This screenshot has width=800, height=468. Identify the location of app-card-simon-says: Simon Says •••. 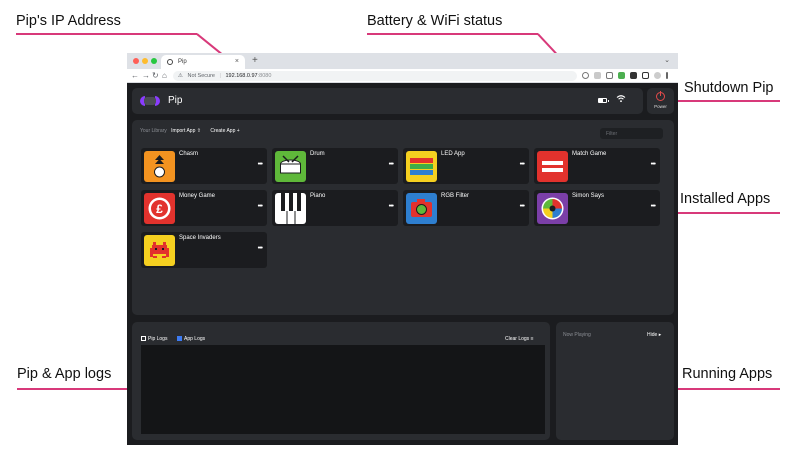
(597, 208).